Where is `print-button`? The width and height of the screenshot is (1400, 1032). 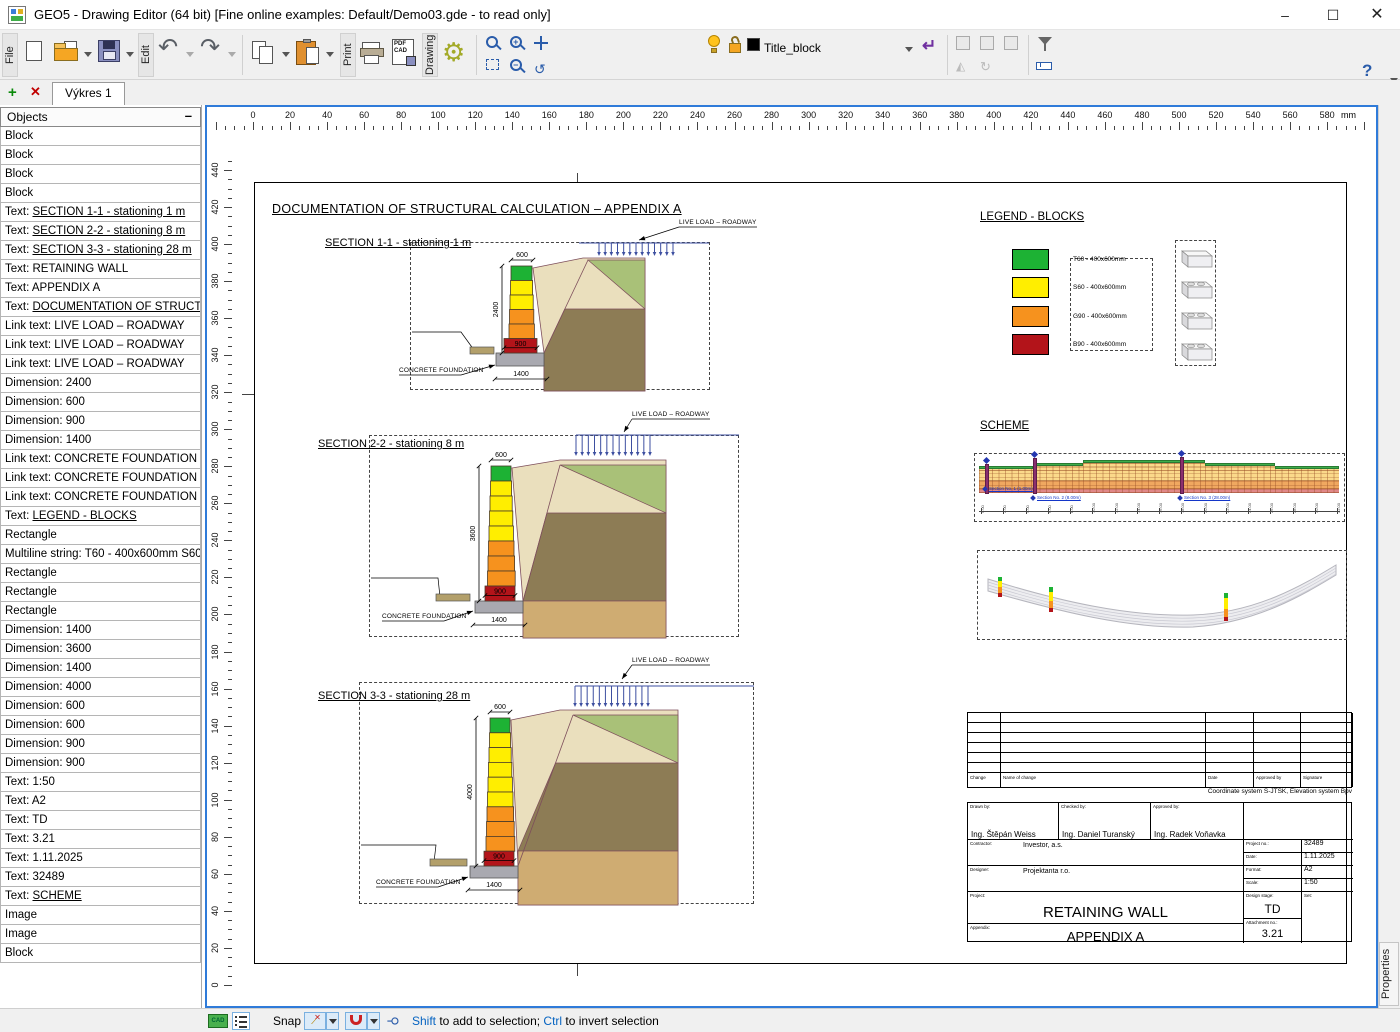 print-button is located at coordinates (372, 53).